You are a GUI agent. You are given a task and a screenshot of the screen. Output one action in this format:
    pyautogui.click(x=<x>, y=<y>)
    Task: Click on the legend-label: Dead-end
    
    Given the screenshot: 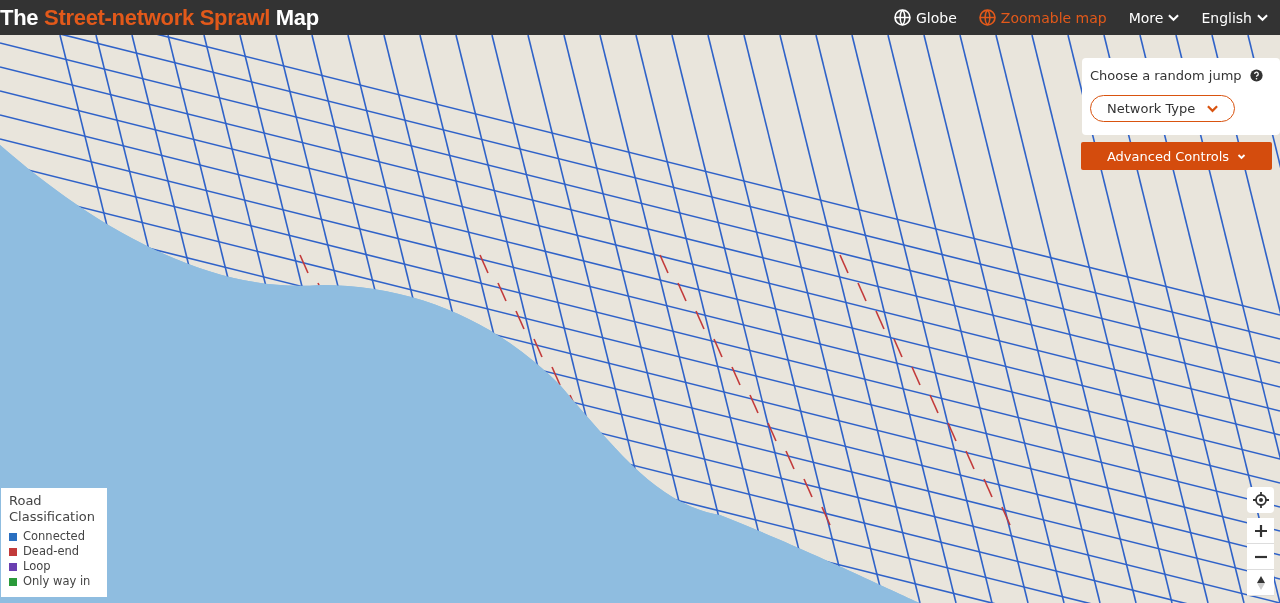 What is the action you would take?
    pyautogui.click(x=51, y=551)
    